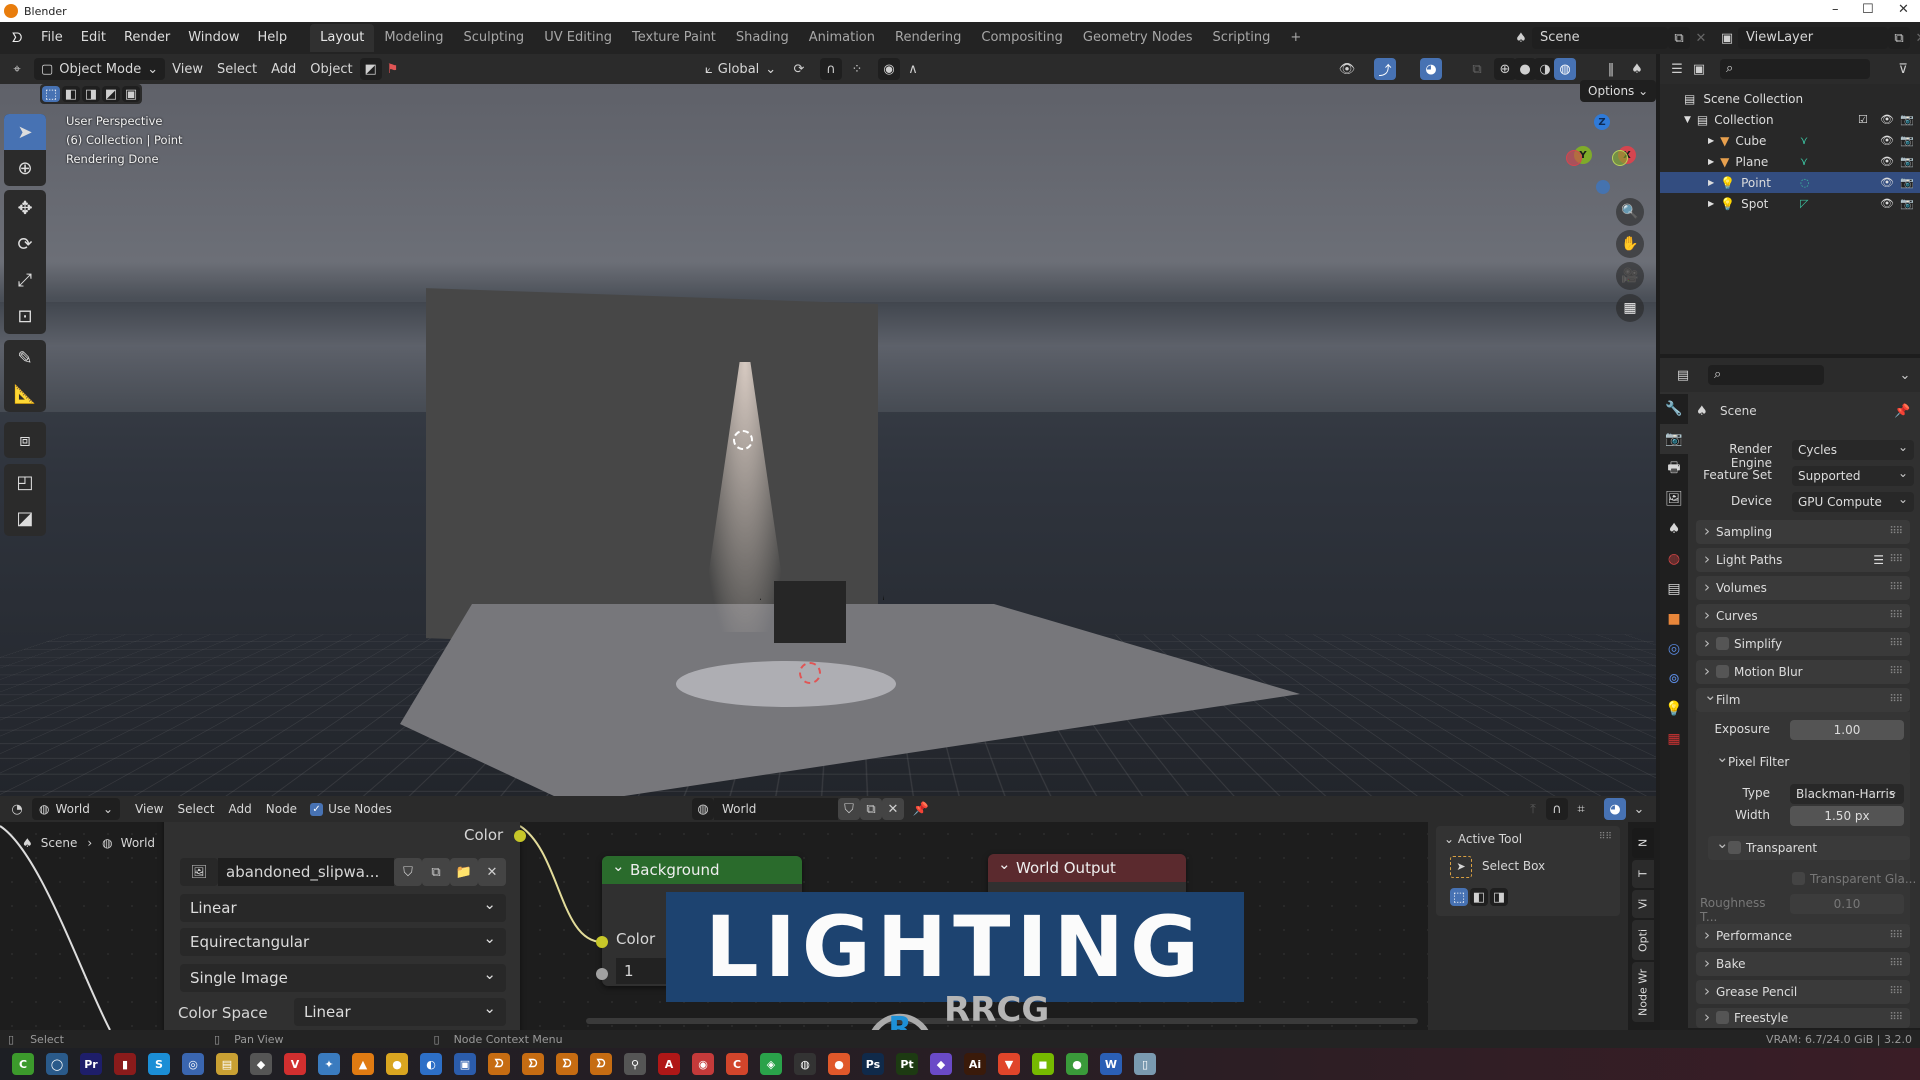 The image size is (1920, 1080). I want to click on world-tab-icon: ◍, so click(1674, 559).